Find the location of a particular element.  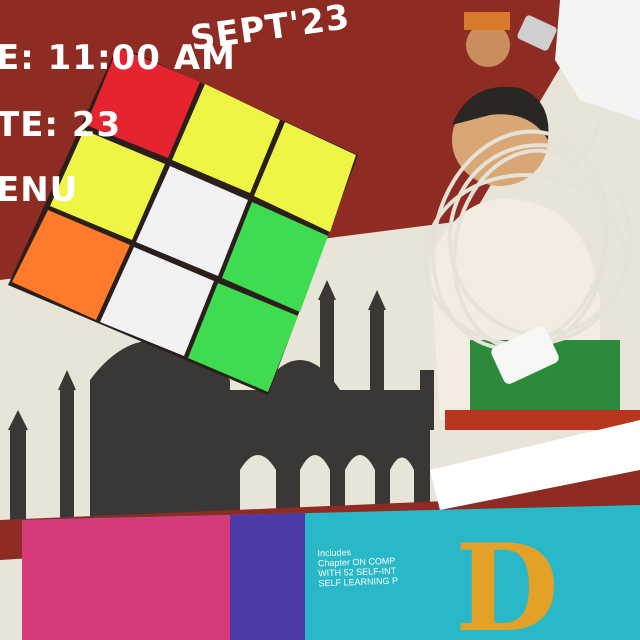

poster-date-text: TE: 23 is located at coordinates (61, 125).